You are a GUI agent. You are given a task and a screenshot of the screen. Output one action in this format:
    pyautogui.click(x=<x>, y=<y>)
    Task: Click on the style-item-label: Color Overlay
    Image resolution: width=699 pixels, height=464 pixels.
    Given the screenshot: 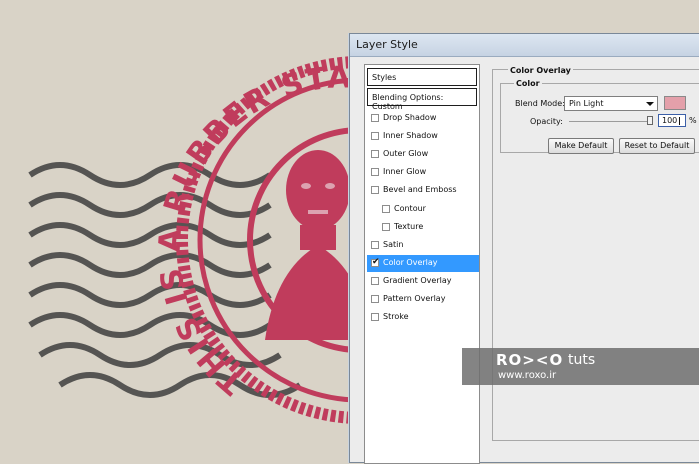 What is the action you would take?
    pyautogui.click(x=410, y=262)
    